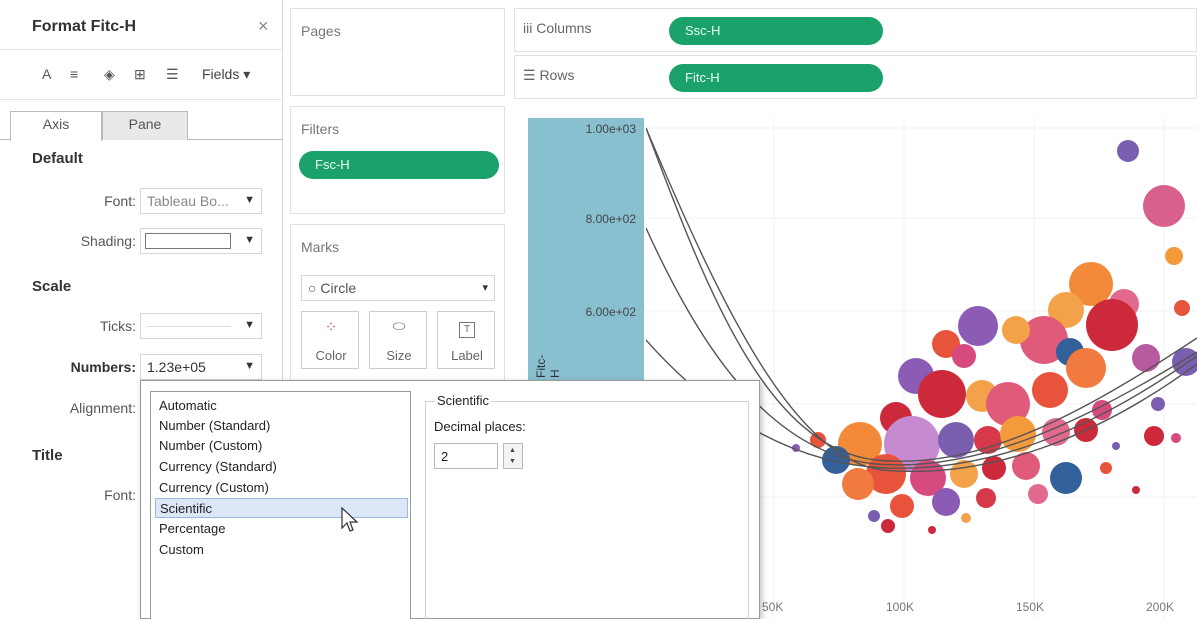 This screenshot has width=1197, height=619. Describe the element at coordinates (172, 74) in the screenshot. I see `lines-icon: ☰` at that location.